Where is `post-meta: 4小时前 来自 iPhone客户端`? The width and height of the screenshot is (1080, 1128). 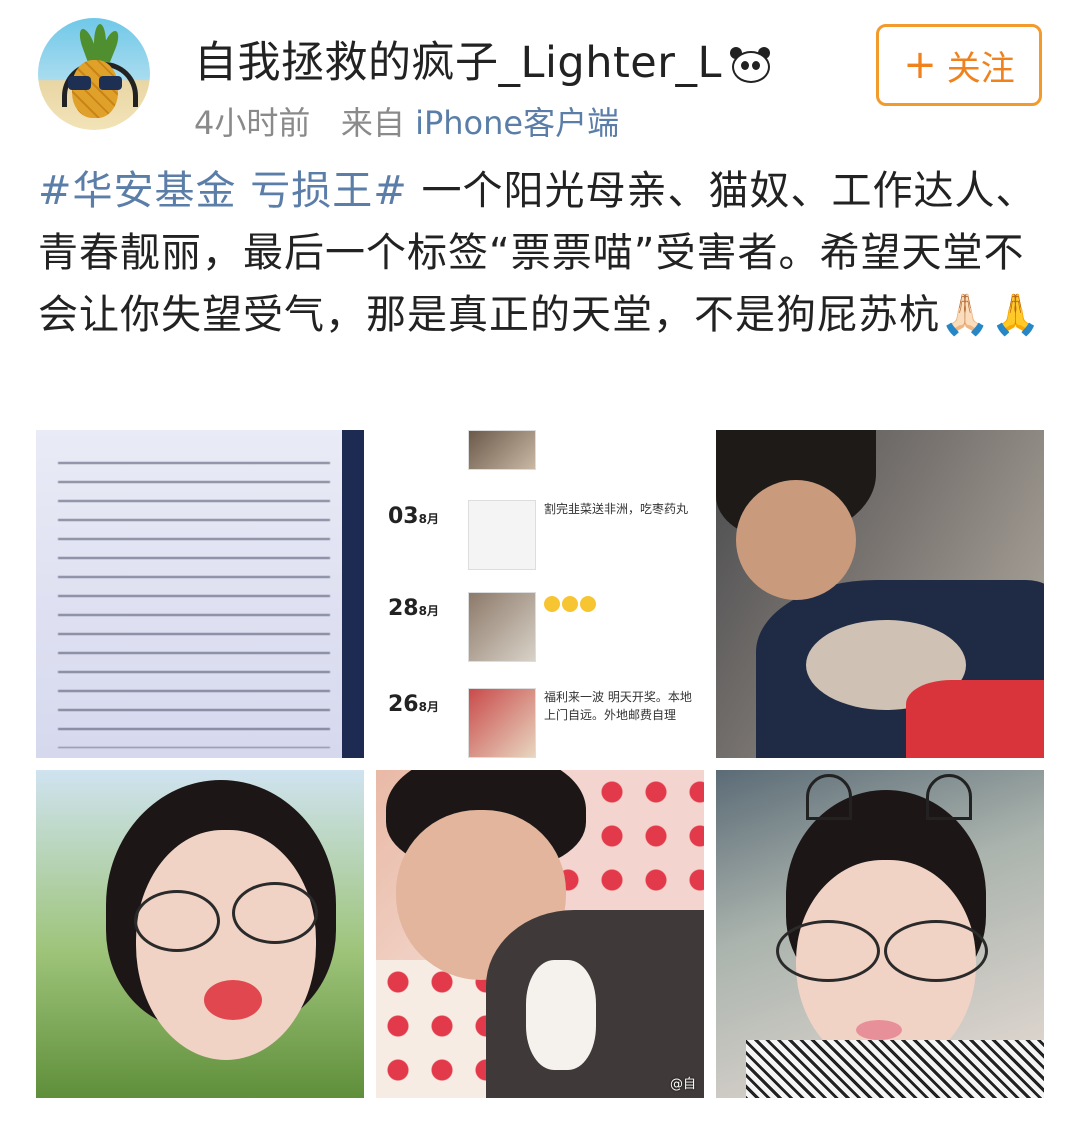
post-meta: 4小时前 来自 iPhone客户端 is located at coordinates (406, 121).